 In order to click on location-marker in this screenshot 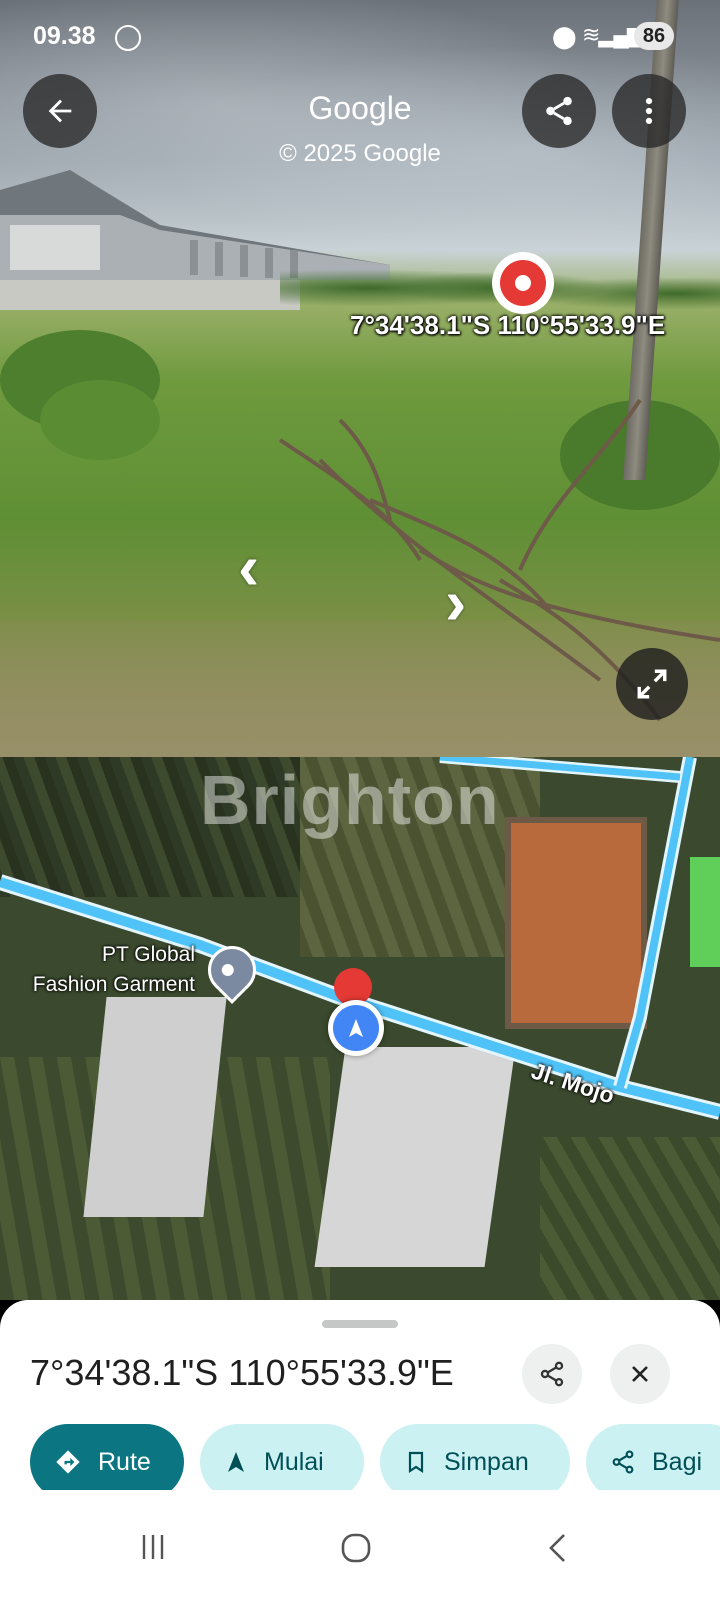, I will do `click(523, 283)`.